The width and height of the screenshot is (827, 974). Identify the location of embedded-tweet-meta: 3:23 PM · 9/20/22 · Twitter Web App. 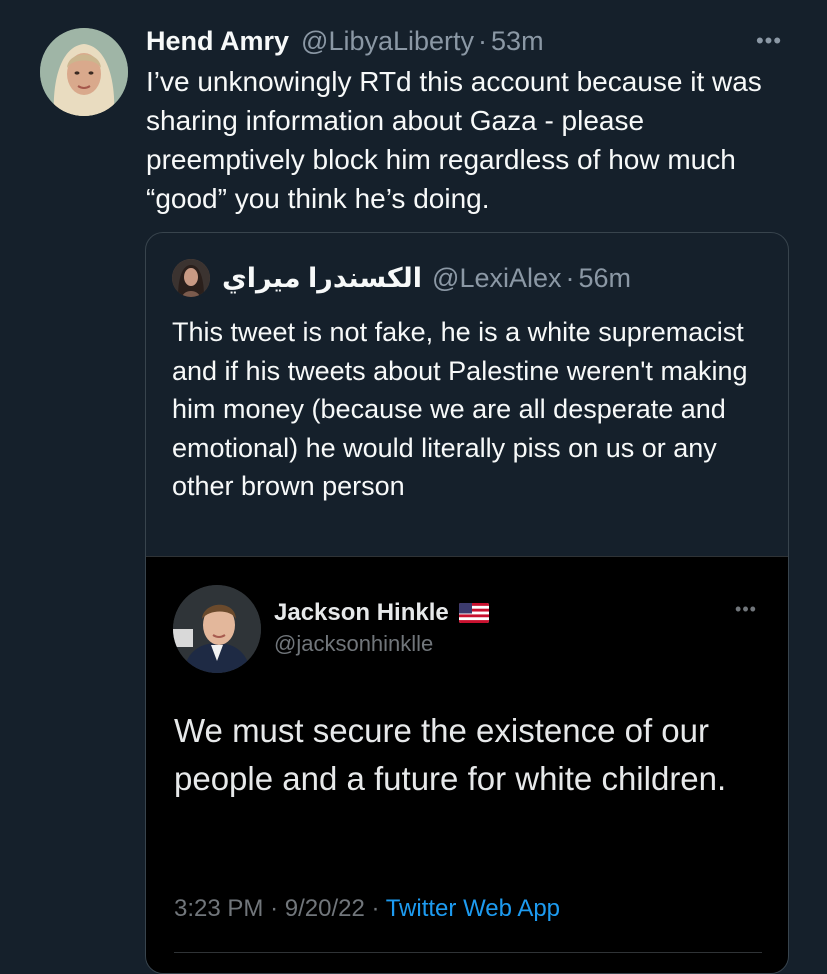
(367, 909).